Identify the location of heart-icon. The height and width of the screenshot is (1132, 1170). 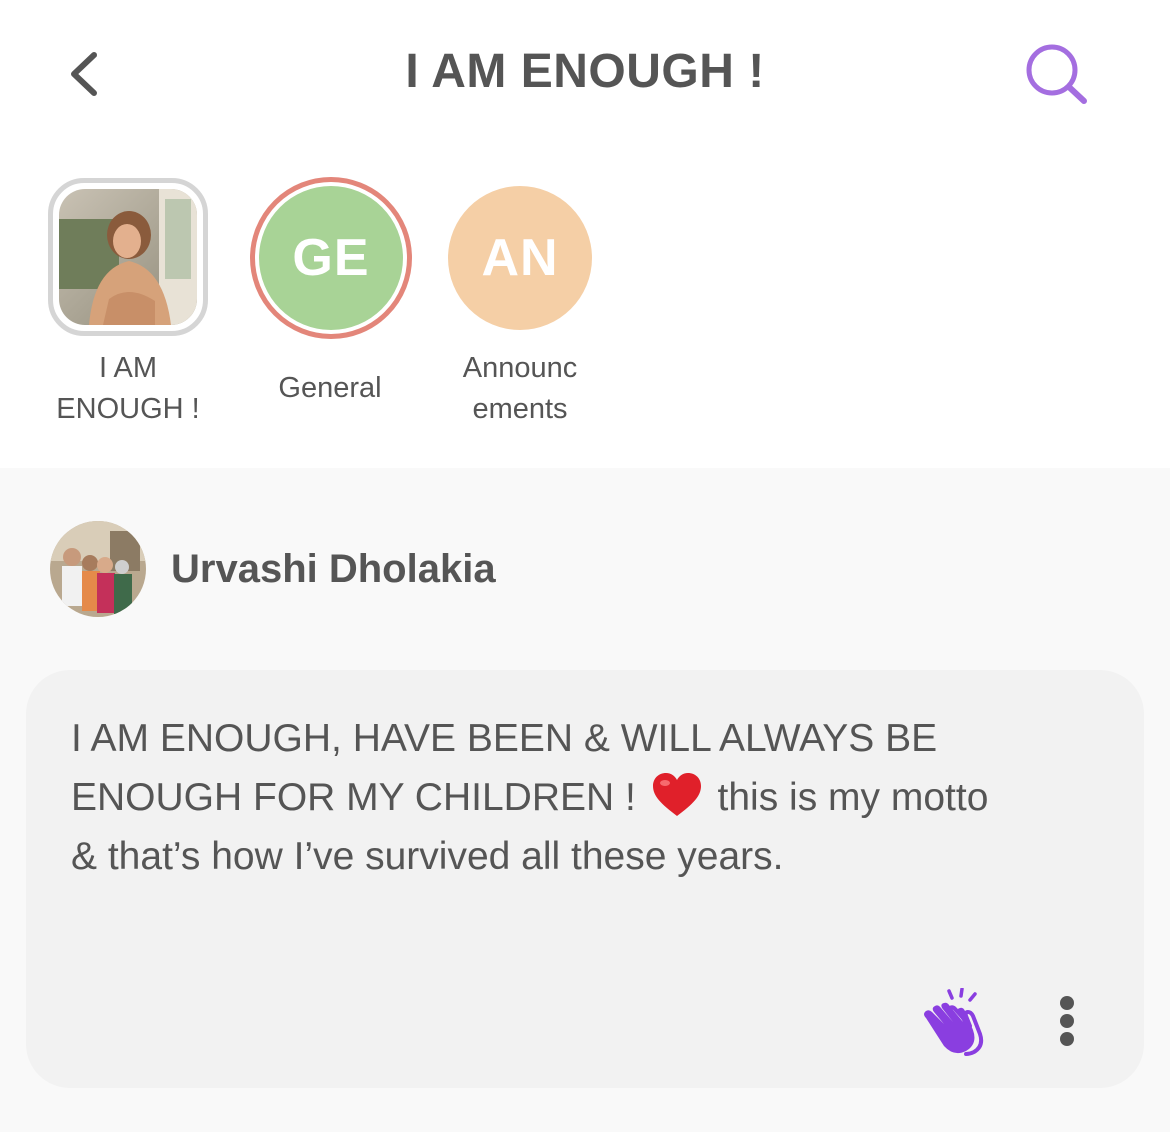
(676, 794).